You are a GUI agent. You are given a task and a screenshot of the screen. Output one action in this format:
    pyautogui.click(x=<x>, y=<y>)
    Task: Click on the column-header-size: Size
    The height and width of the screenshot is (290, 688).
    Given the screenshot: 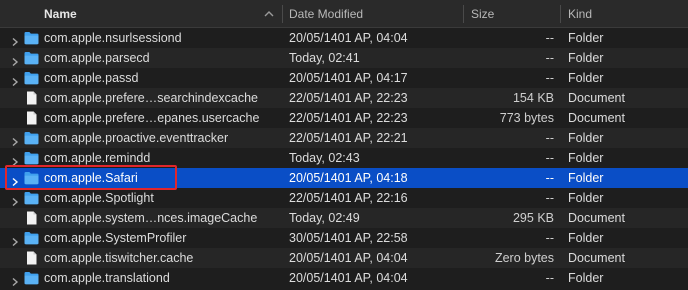 What is the action you would take?
    pyautogui.click(x=511, y=14)
    